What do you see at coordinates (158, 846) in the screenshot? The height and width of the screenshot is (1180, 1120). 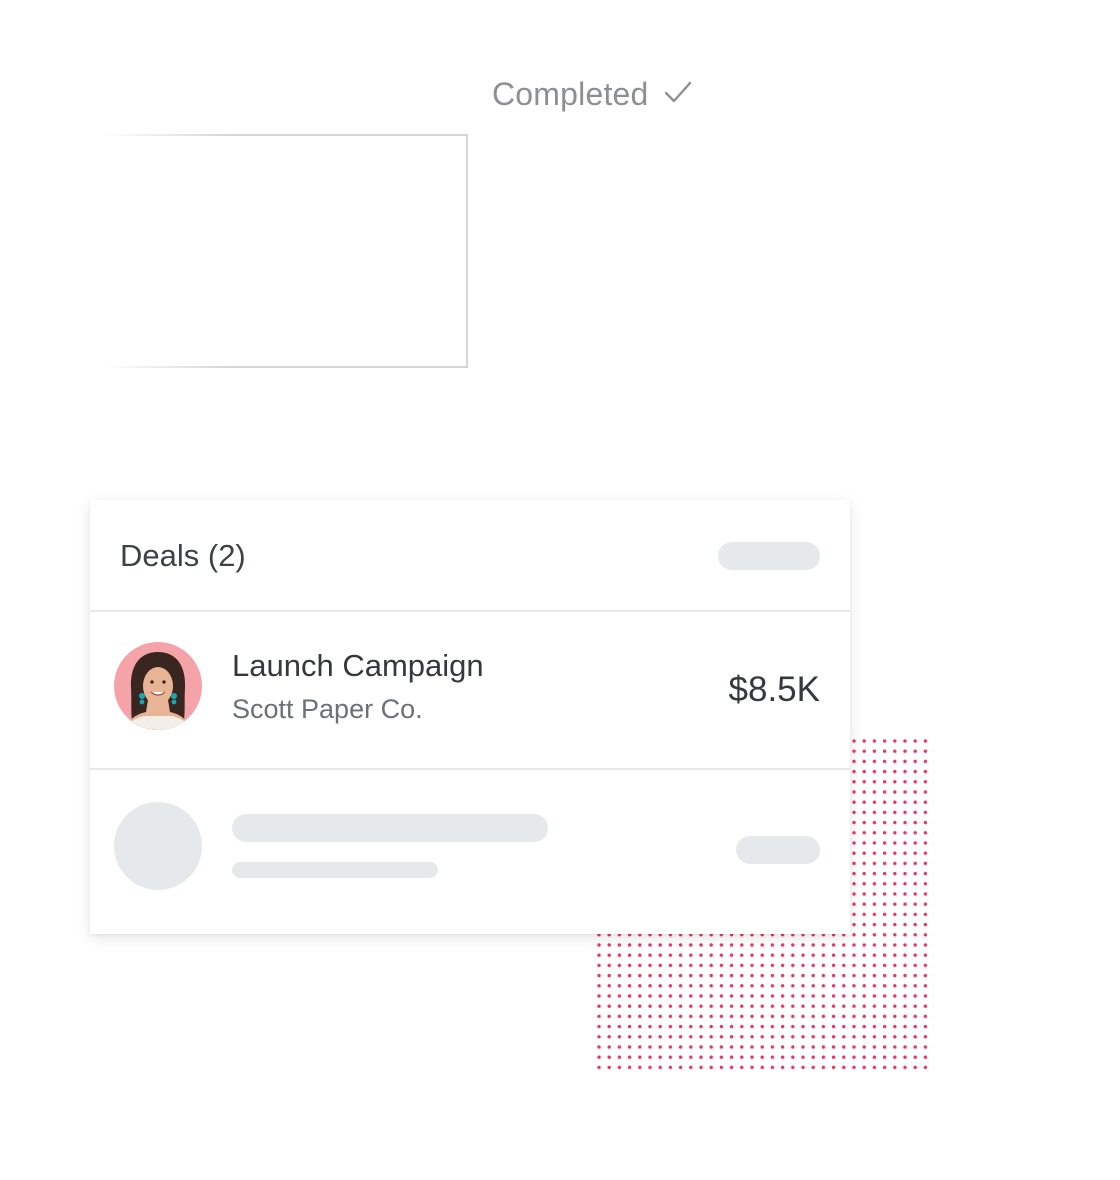 I see `placeholder-avatar` at bounding box center [158, 846].